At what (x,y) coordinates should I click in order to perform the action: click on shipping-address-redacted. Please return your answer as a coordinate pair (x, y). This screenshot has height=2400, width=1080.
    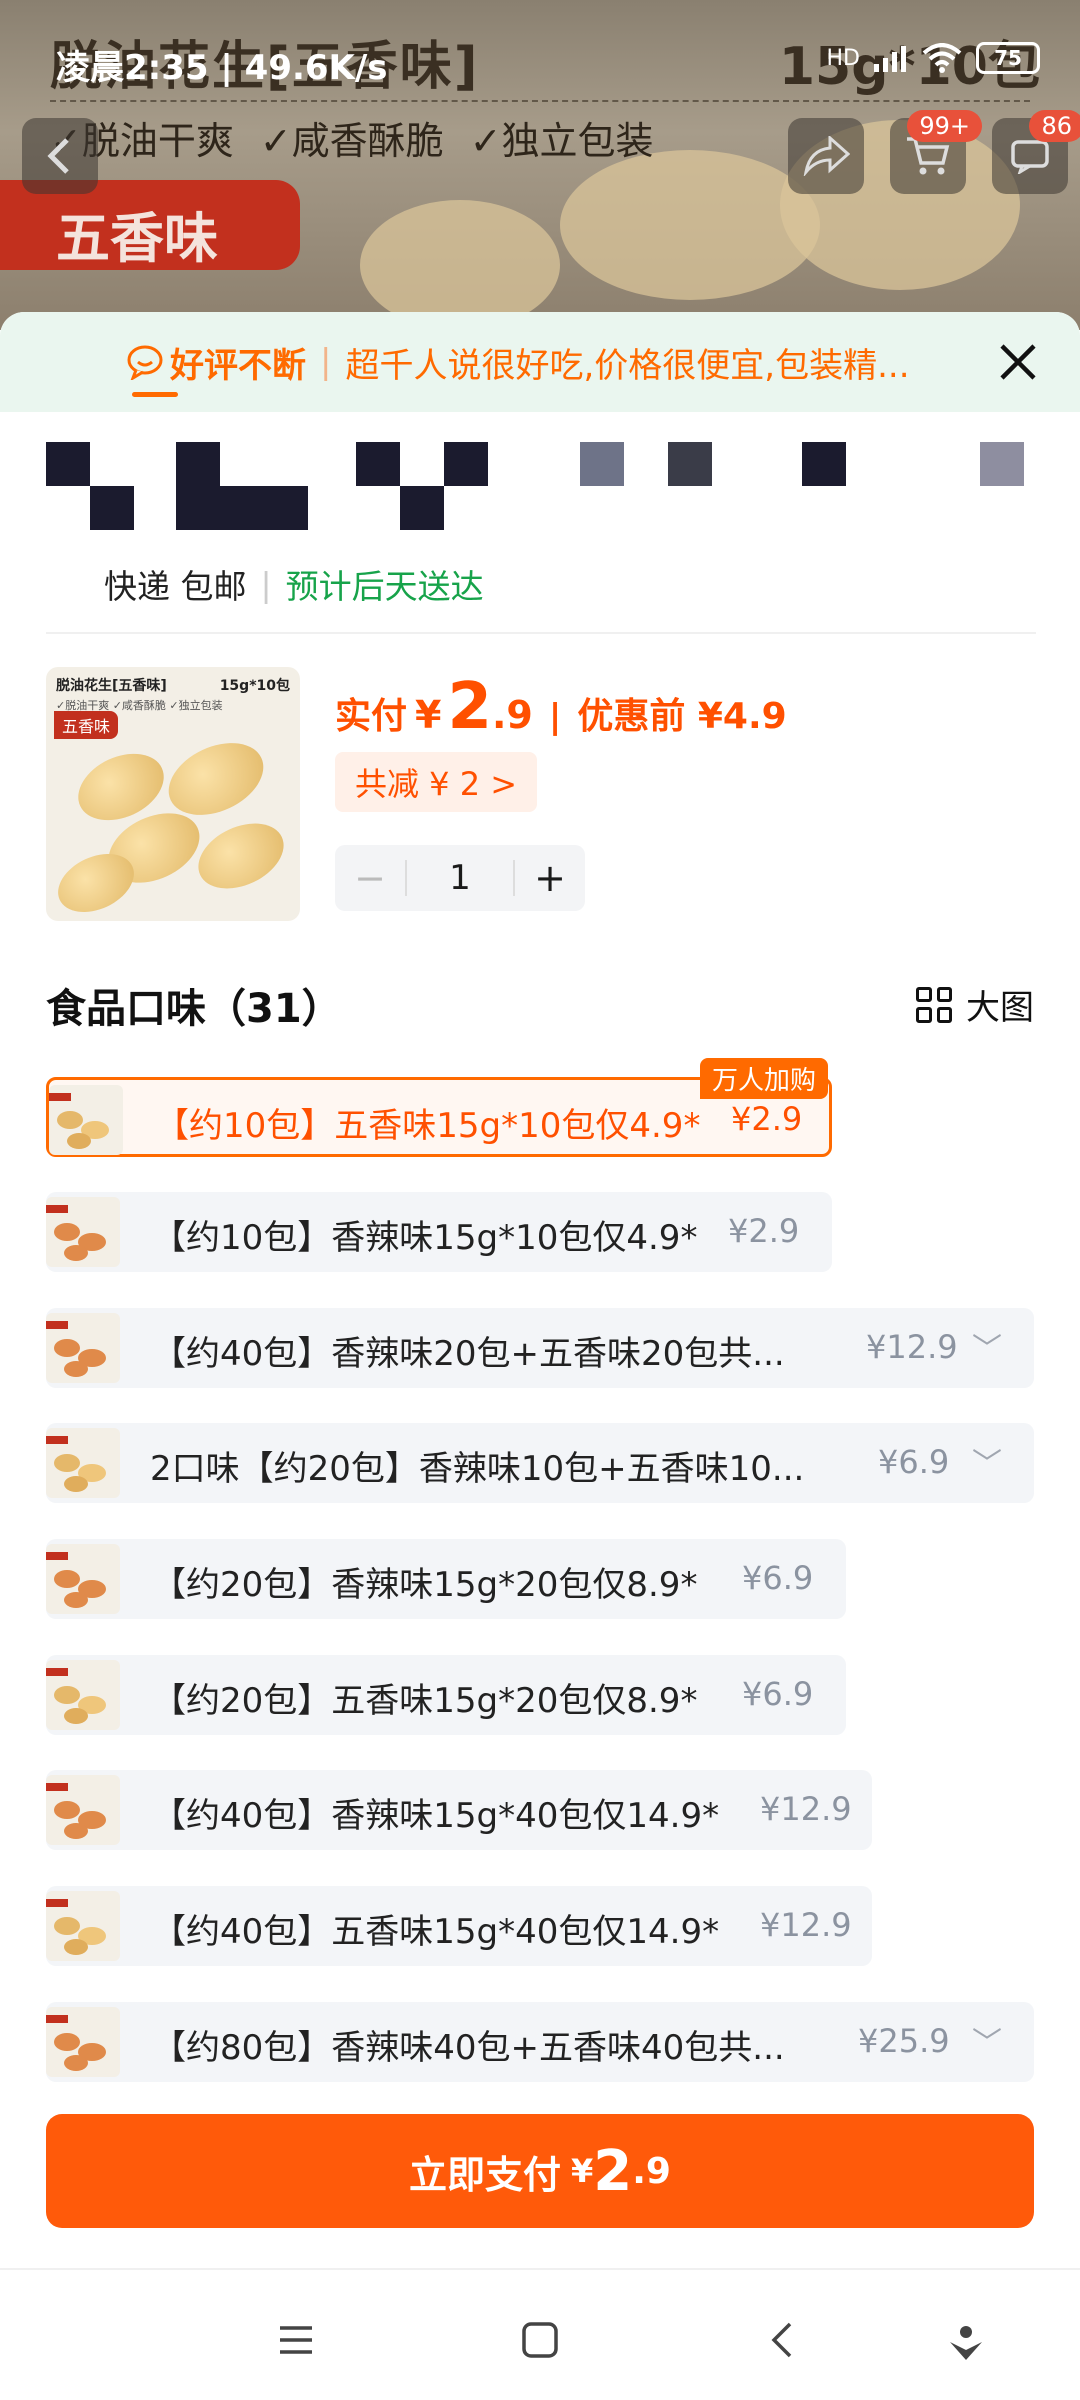
    Looking at the image, I should click on (541, 492).